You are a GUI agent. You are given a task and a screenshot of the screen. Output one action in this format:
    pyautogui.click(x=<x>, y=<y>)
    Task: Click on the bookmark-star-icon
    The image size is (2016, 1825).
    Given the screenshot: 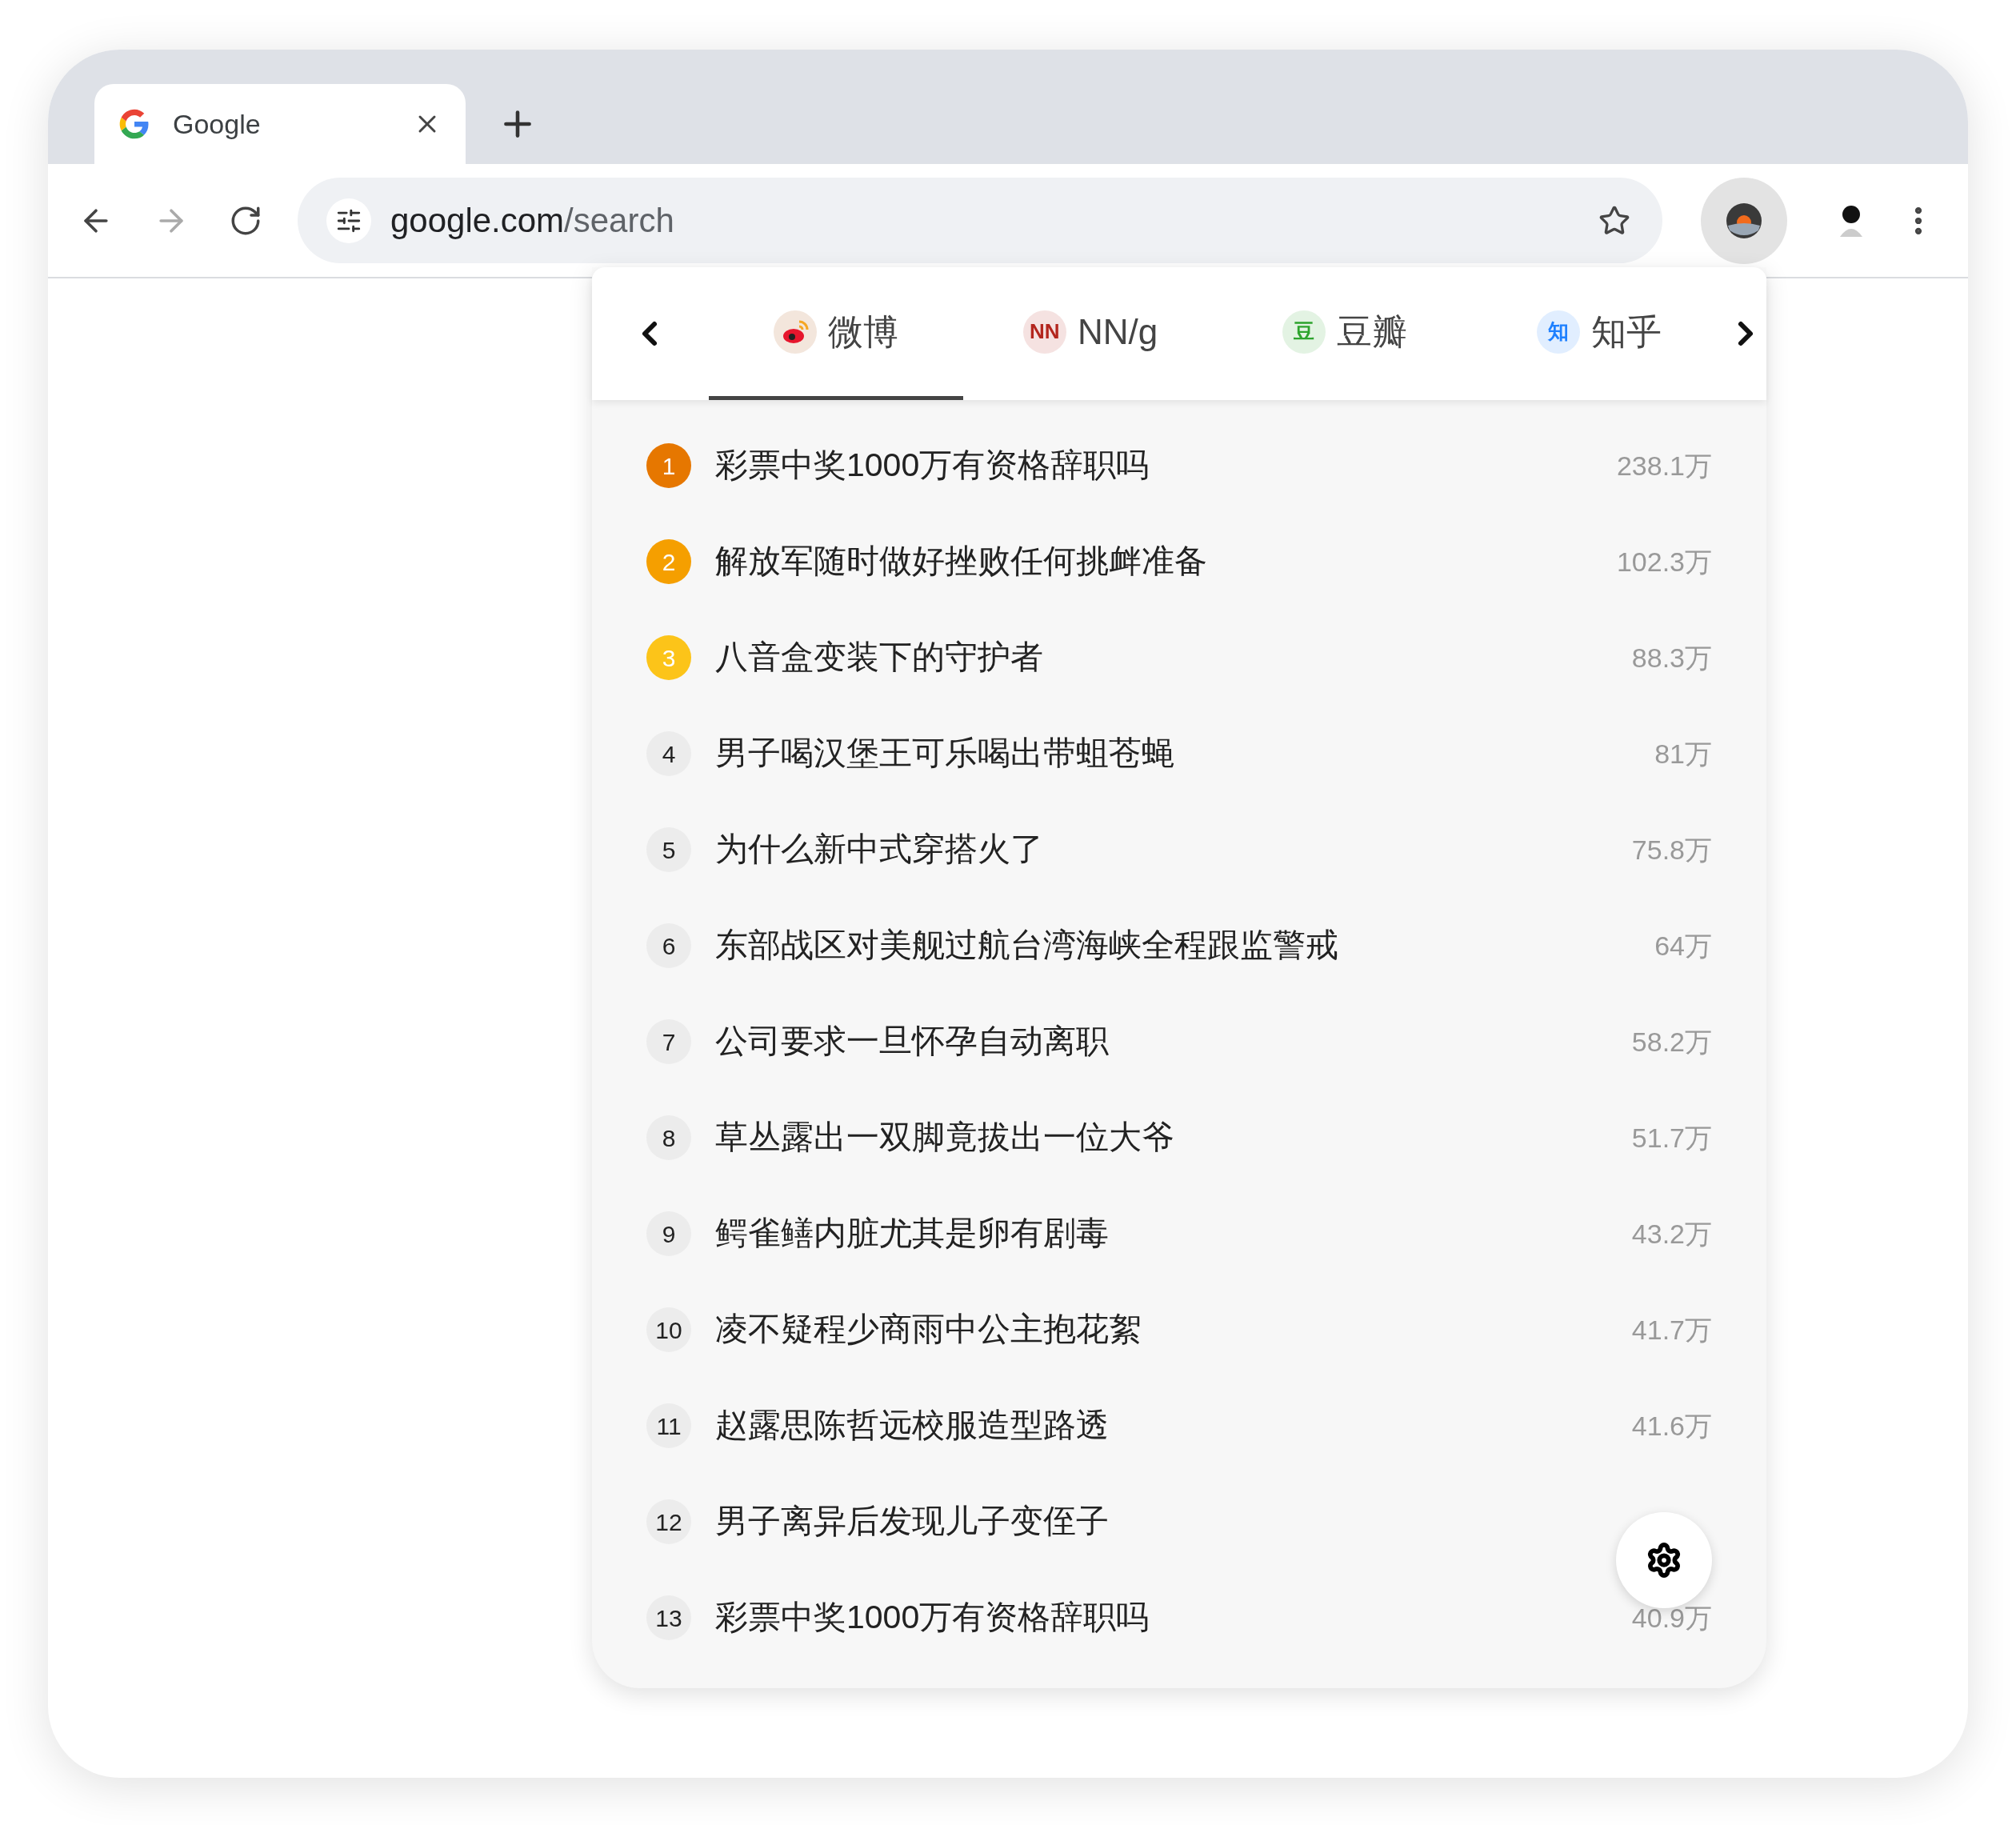 What is the action you would take?
    pyautogui.click(x=1614, y=221)
    